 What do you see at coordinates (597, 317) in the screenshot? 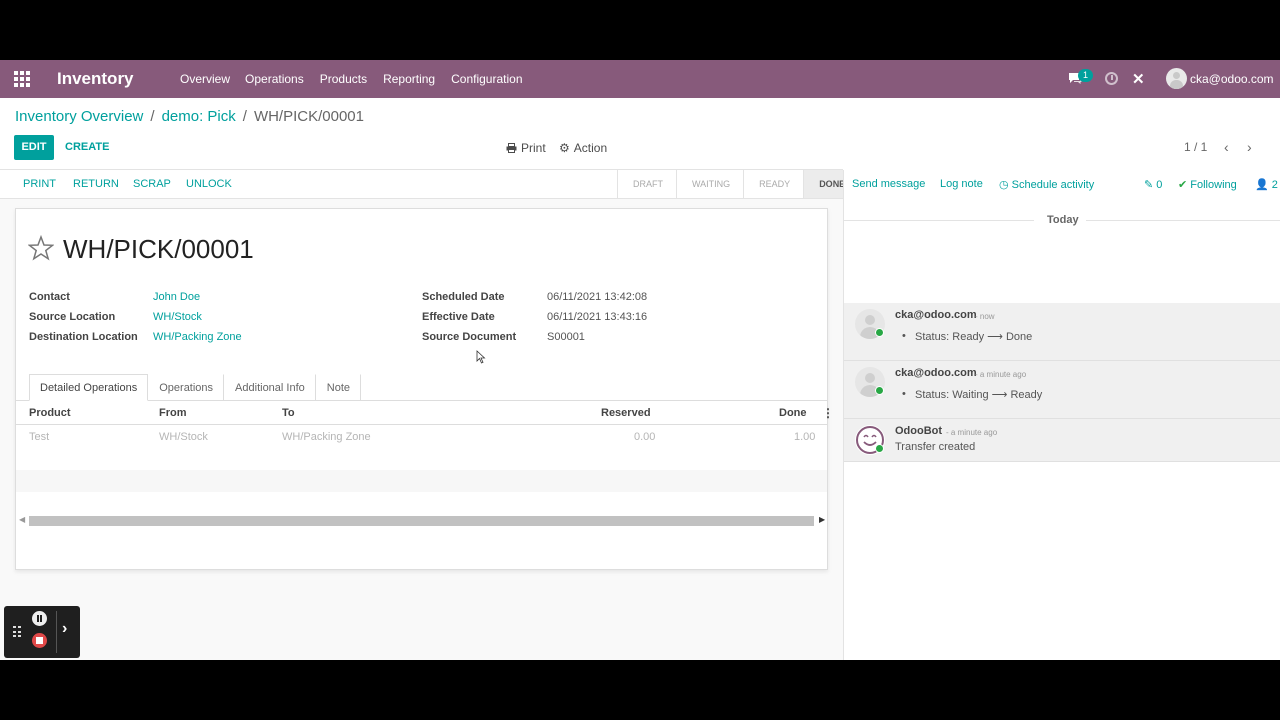
I see `effective-date-value: 06/11/2021 13:43:16` at bounding box center [597, 317].